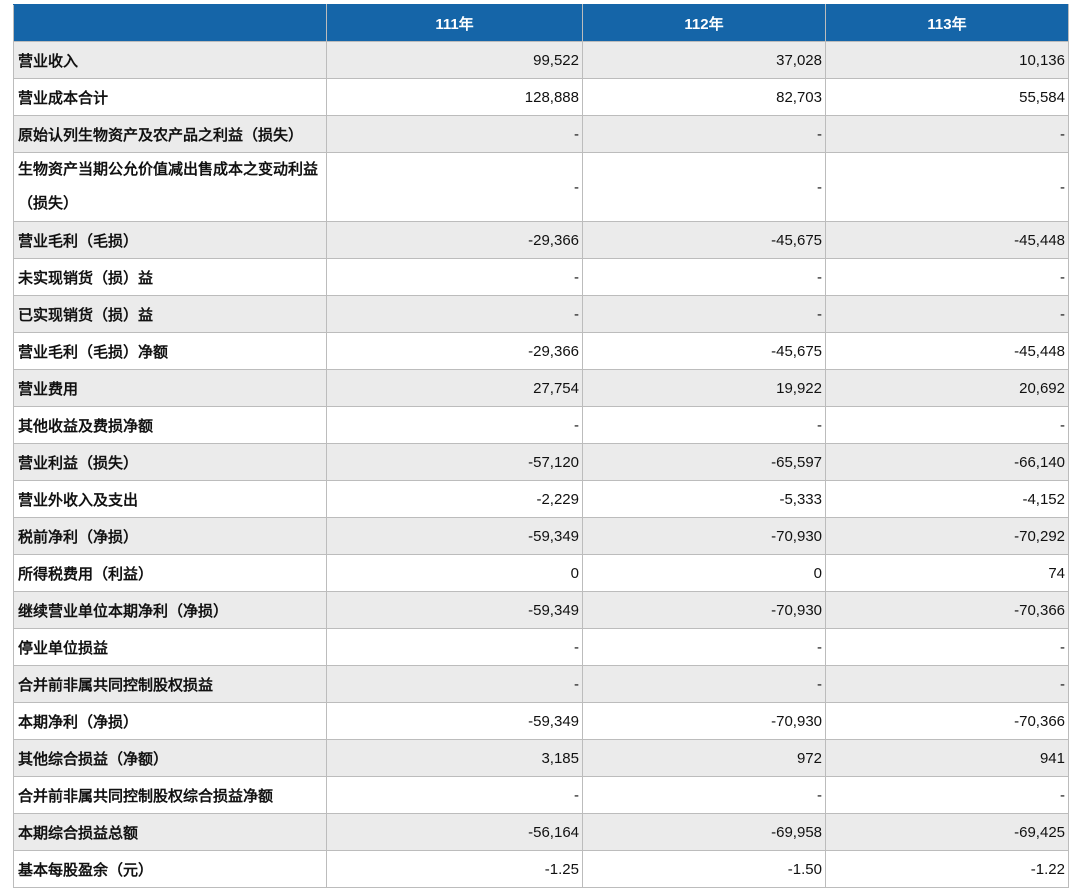 The width and height of the screenshot is (1080, 889). I want to click on row-label: 营业利益（损失）, so click(170, 462).